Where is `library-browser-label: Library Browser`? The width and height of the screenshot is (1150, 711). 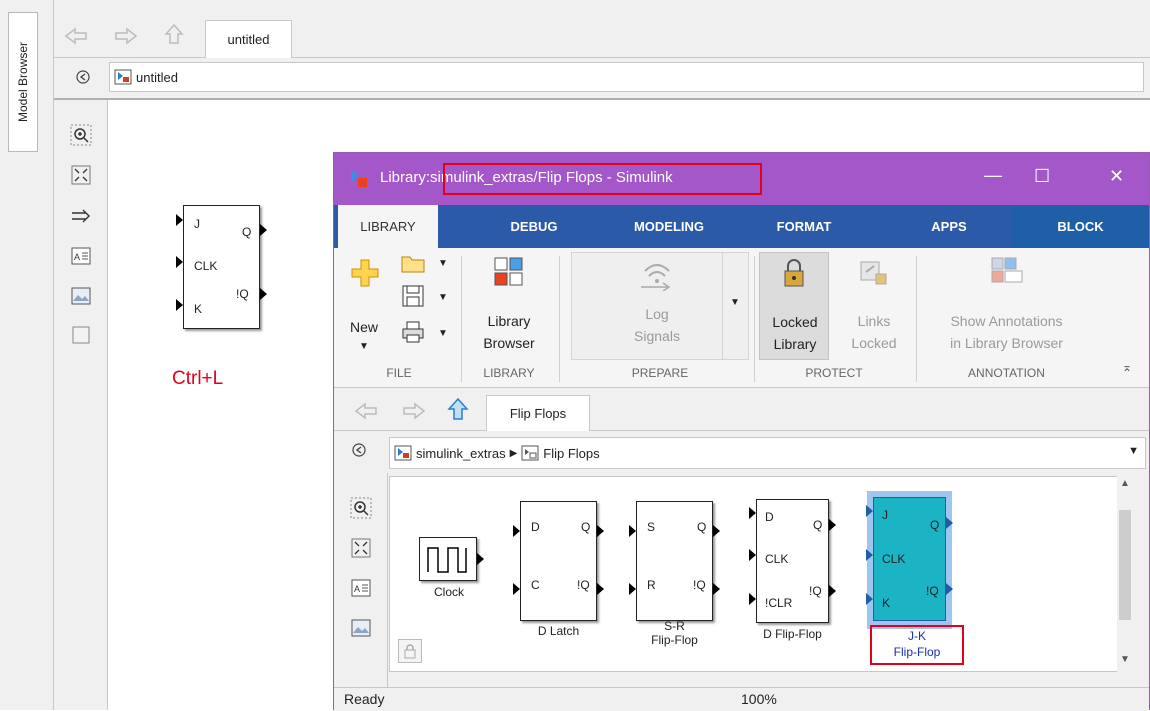
library-browser-label: Library Browser is located at coordinates (509, 332).